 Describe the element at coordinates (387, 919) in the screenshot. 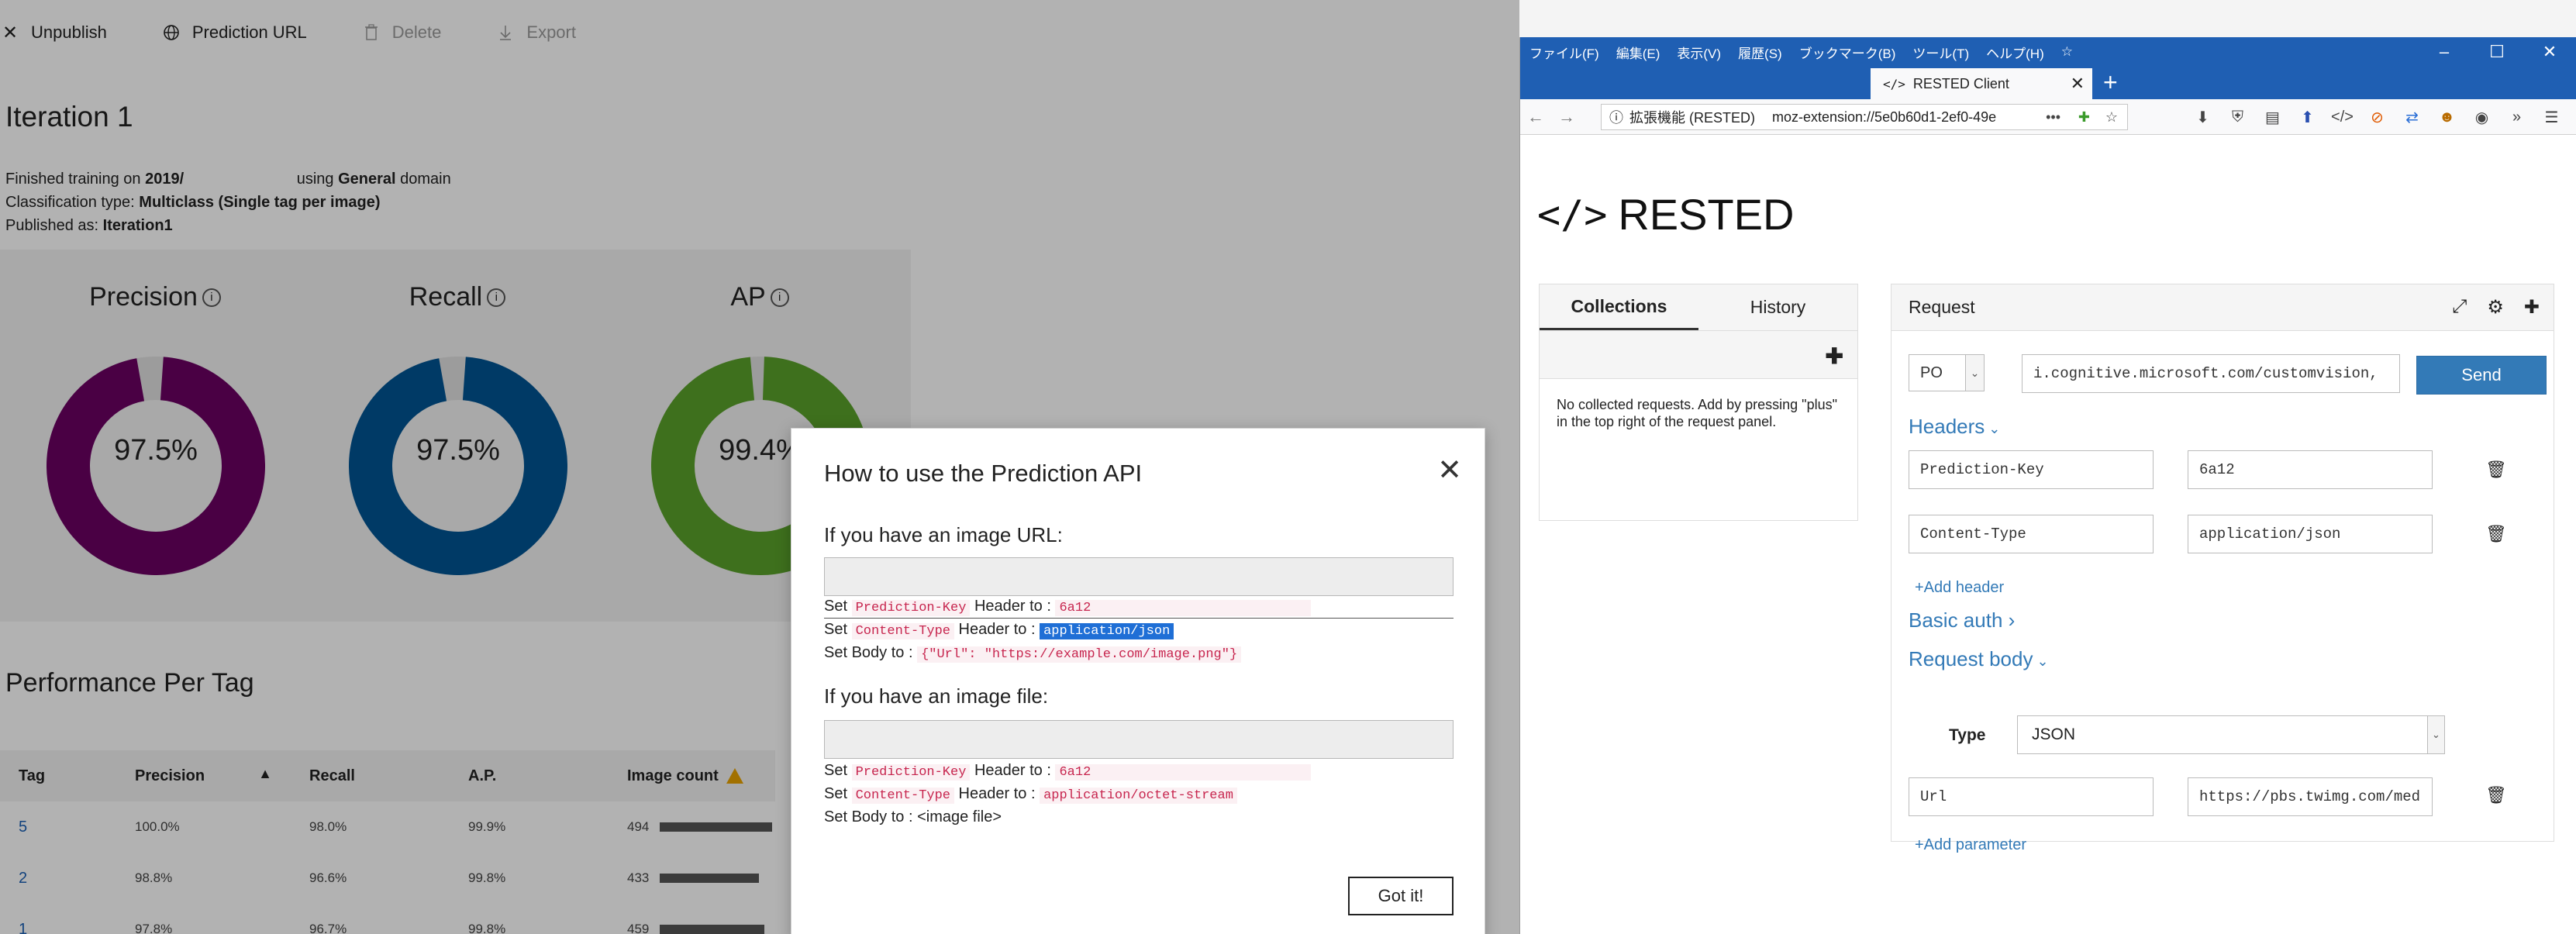

I see `table-row: 1 97.8% 96.7% 99.8% 459` at that location.